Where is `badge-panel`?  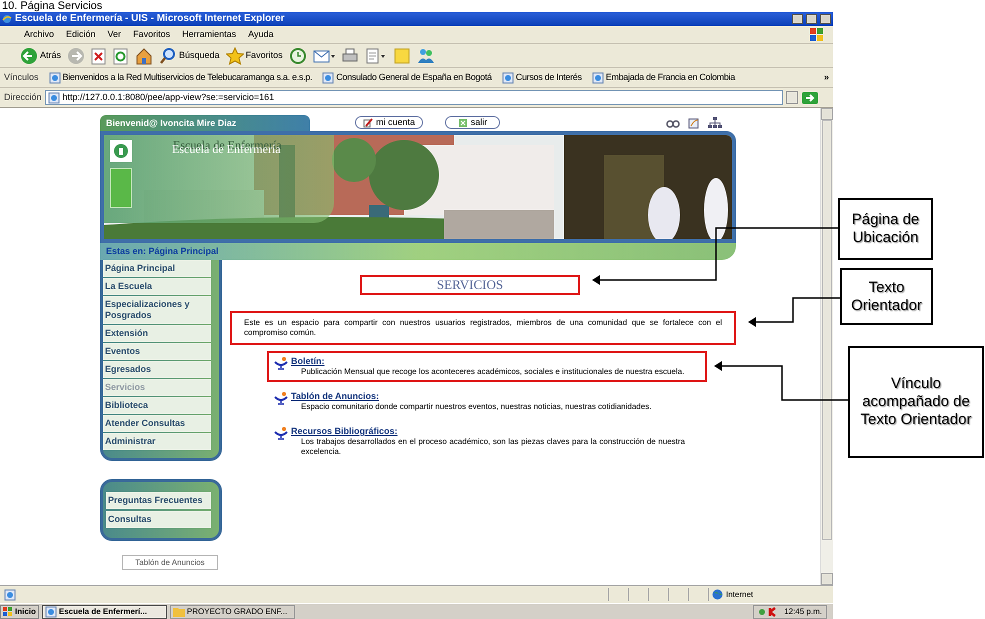
badge-panel is located at coordinates (121, 188).